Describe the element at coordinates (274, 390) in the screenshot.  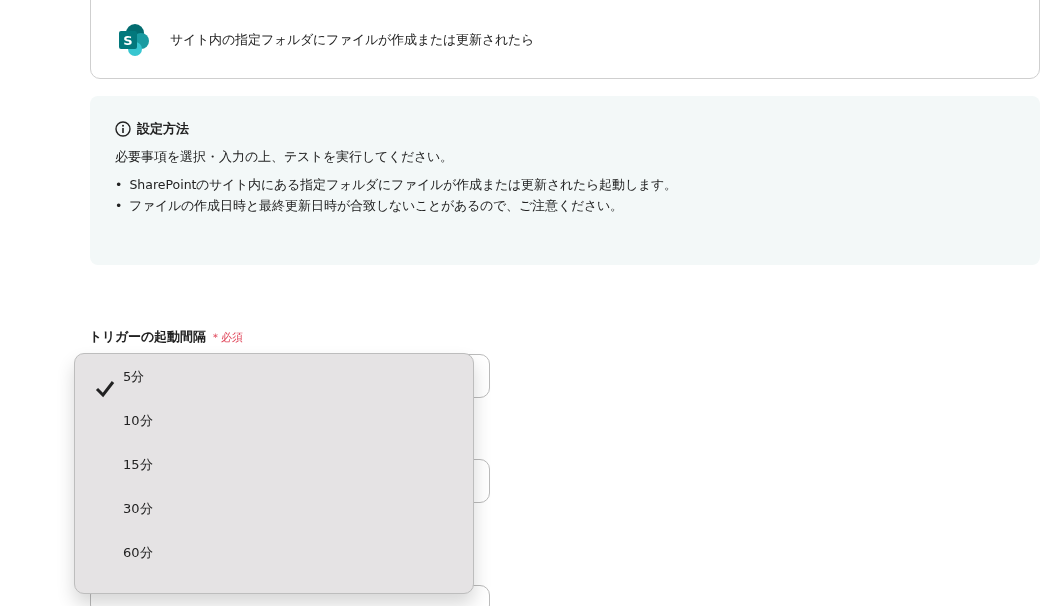
I see `dropdown-option: 5分` at that location.